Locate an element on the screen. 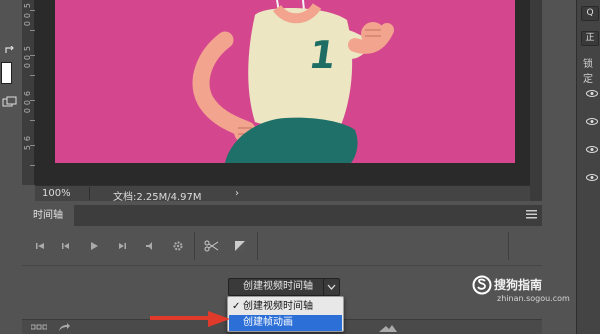  menu-item-create-video-timeline: 创建视频时间轴 is located at coordinates (285, 307).